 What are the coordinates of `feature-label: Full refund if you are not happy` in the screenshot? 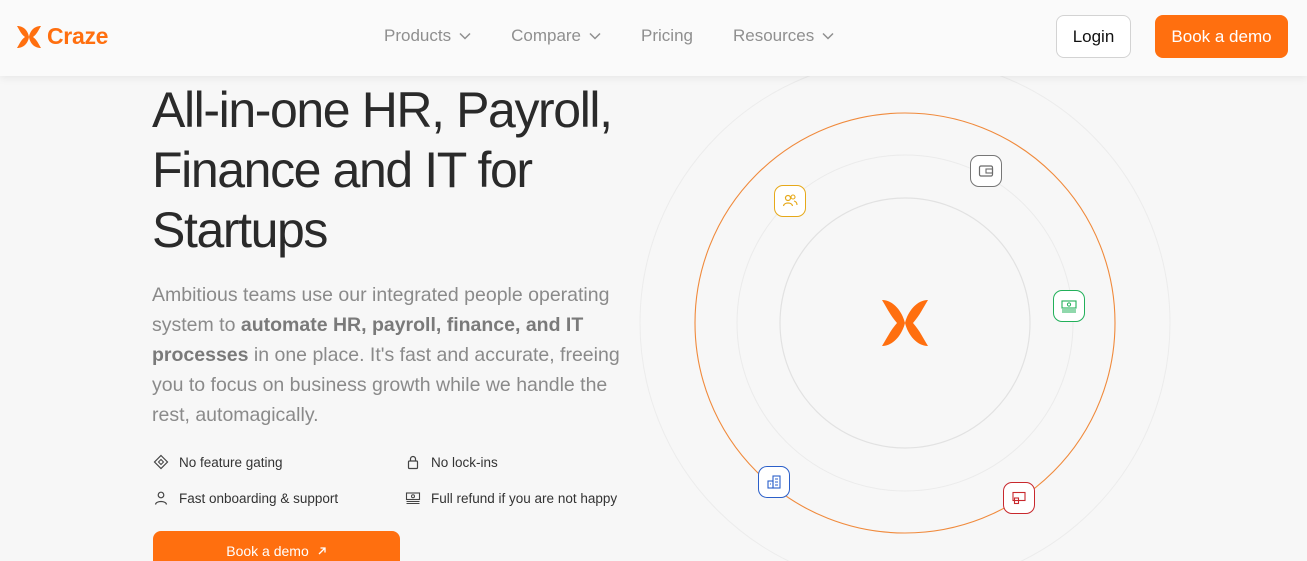 It's located at (524, 498).